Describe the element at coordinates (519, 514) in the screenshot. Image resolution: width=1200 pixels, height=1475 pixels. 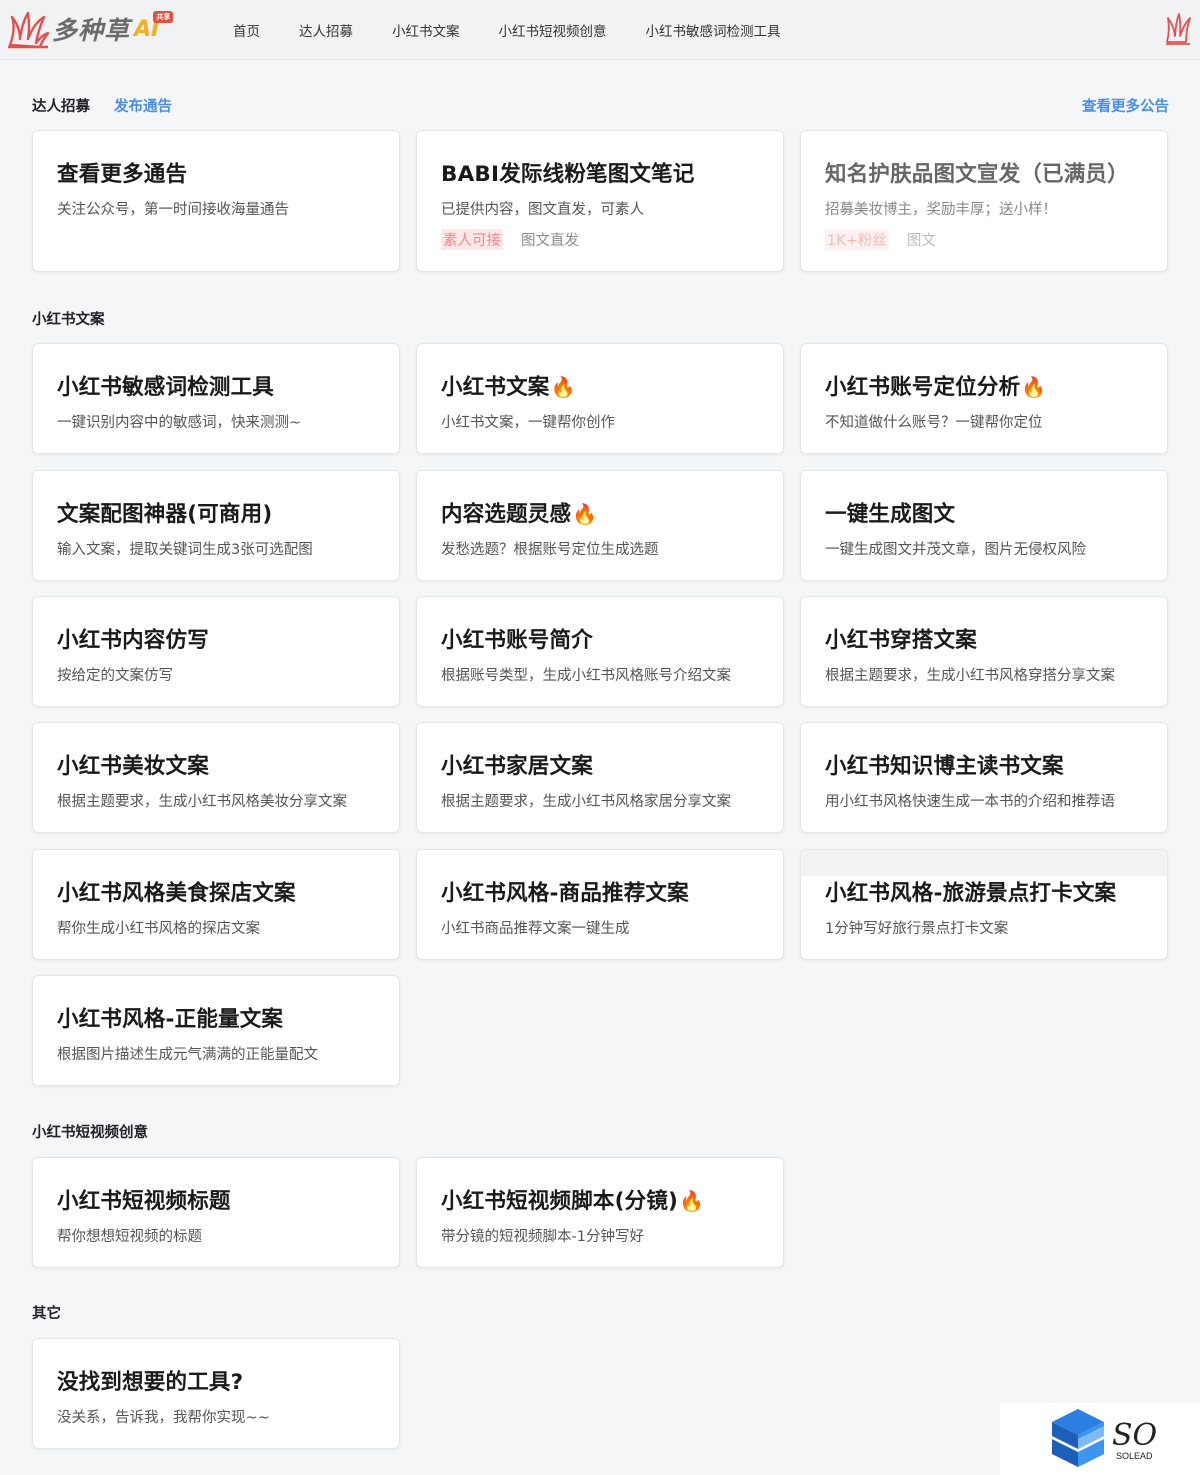
I see `card-title: 内容选题灵感🔥` at that location.